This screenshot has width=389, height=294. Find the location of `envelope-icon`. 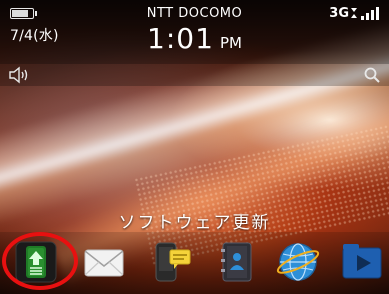

envelope-icon is located at coordinates (104, 262).